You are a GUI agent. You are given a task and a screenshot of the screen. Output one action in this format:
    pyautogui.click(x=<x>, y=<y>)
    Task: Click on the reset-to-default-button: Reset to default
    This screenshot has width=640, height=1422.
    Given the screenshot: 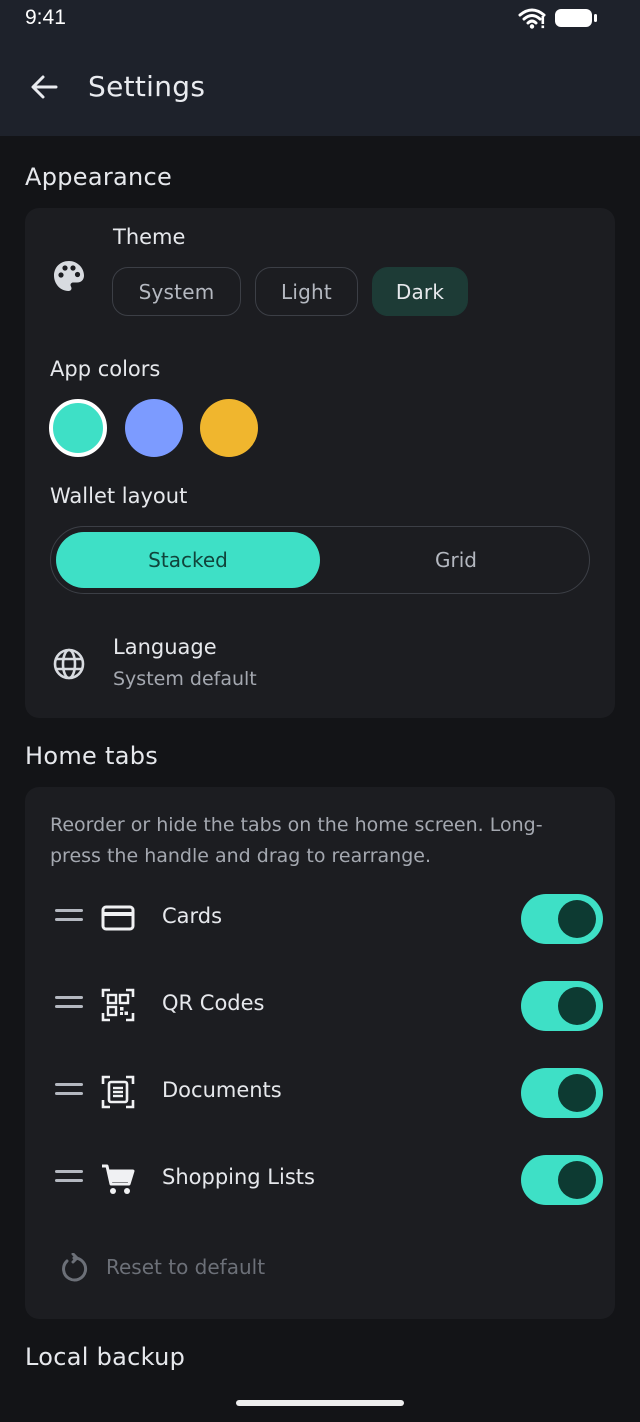 What is the action you would take?
    pyautogui.click(x=188, y=1268)
    